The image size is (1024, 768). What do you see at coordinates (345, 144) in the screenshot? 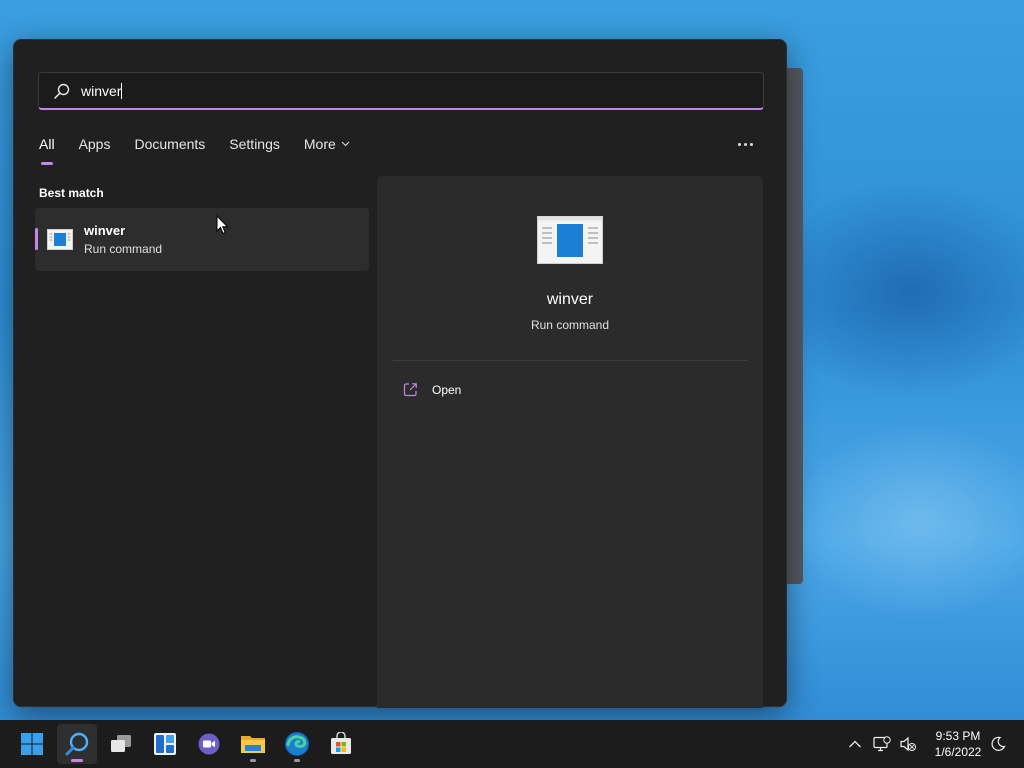
I see `chevron-down-icon` at bounding box center [345, 144].